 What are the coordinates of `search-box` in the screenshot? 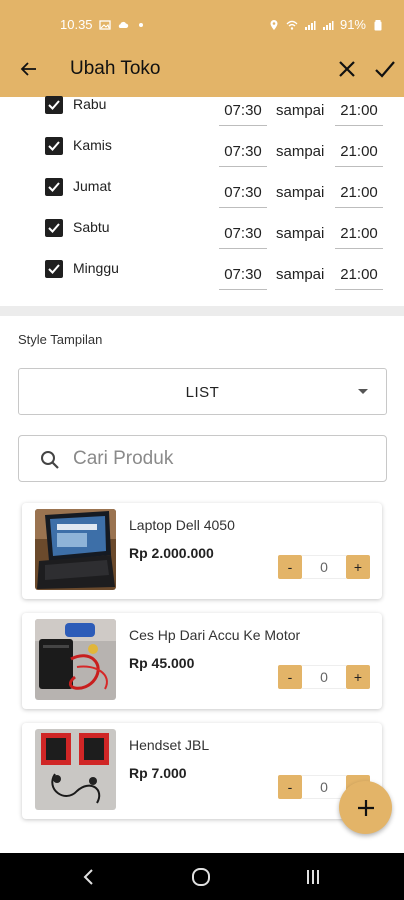 It's located at (202, 458).